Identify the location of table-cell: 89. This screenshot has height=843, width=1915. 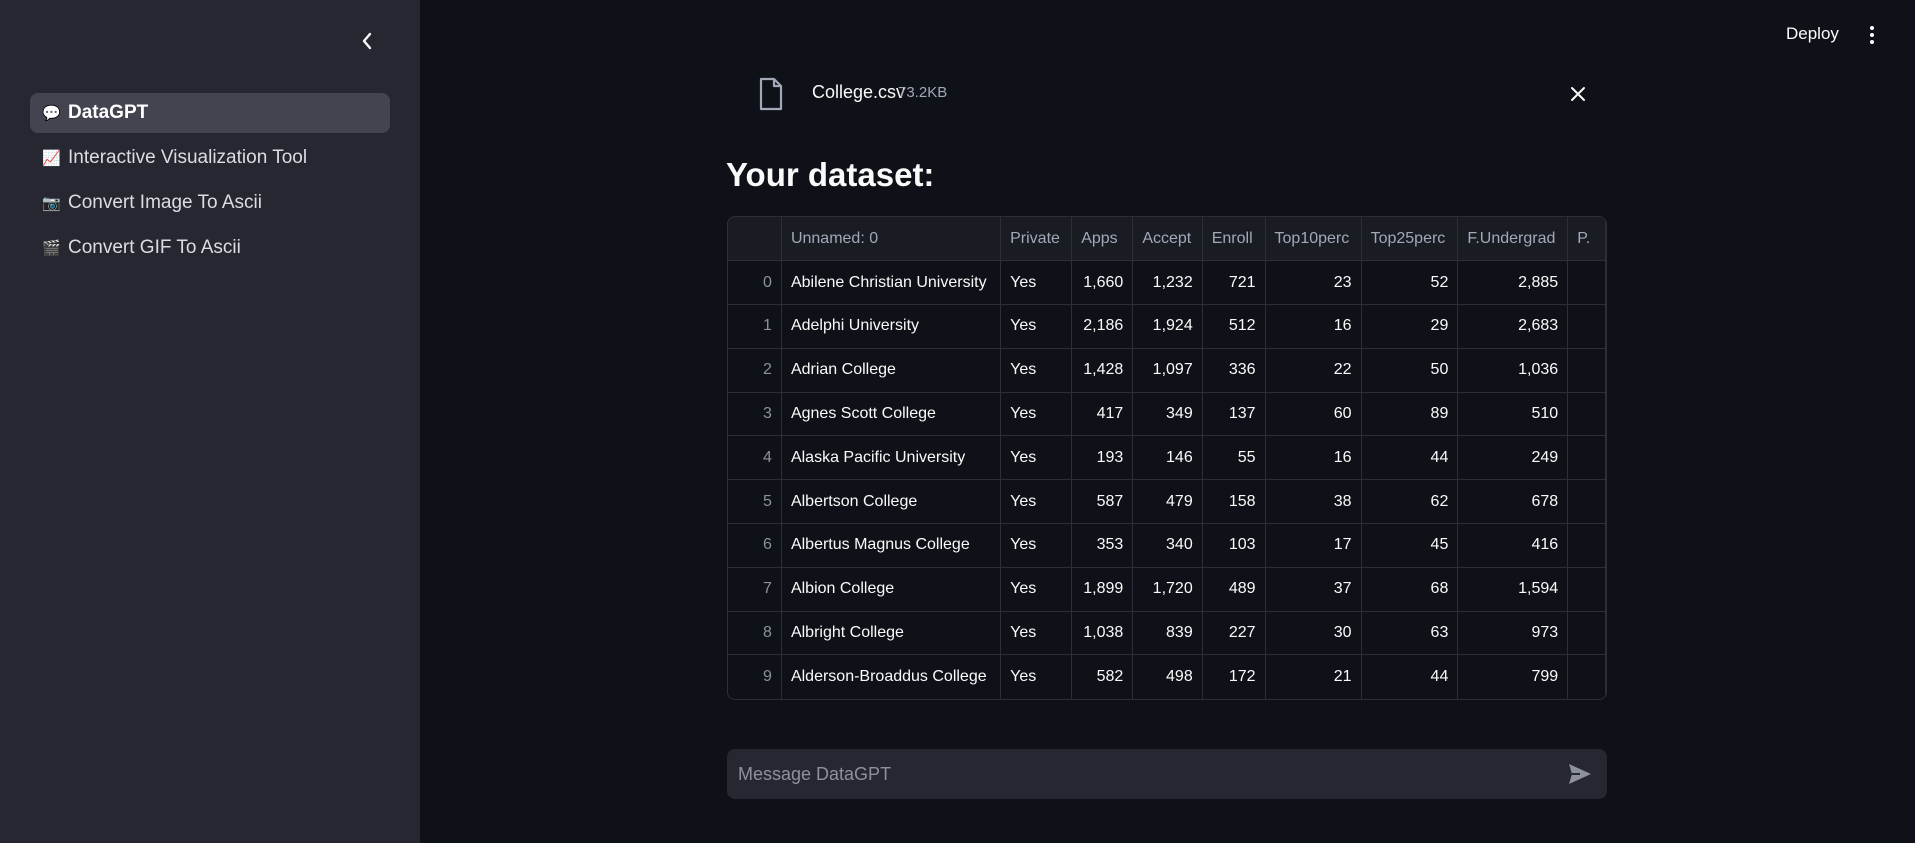
(1410, 414).